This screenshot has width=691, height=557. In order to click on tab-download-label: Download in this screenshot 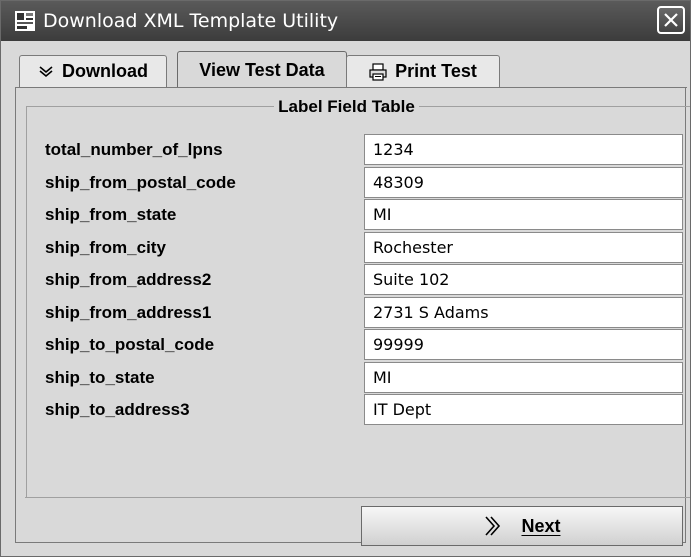, I will do `click(105, 71)`.